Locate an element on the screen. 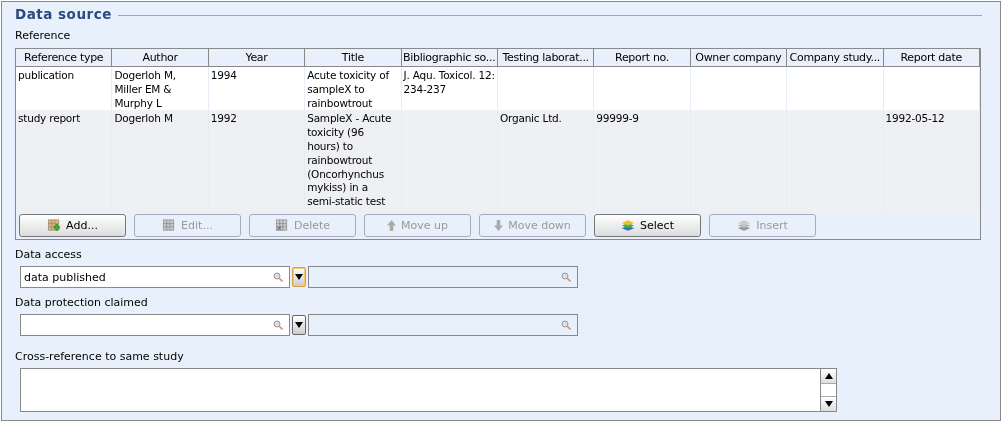 The width and height of the screenshot is (1002, 422). column-header: Title is located at coordinates (353, 58).